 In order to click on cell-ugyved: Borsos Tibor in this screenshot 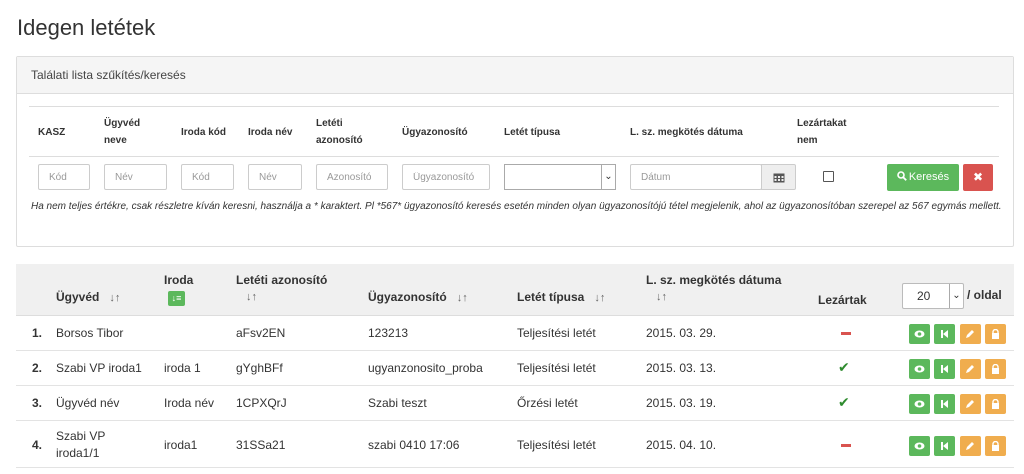, I will do `click(90, 333)`.